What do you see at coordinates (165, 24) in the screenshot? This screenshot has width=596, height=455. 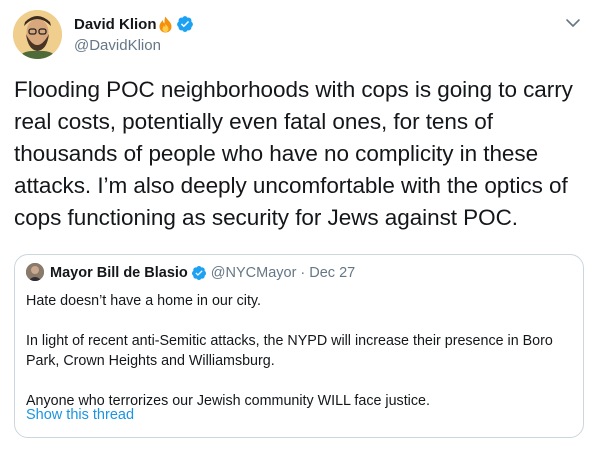 I see `fire-icon` at bounding box center [165, 24].